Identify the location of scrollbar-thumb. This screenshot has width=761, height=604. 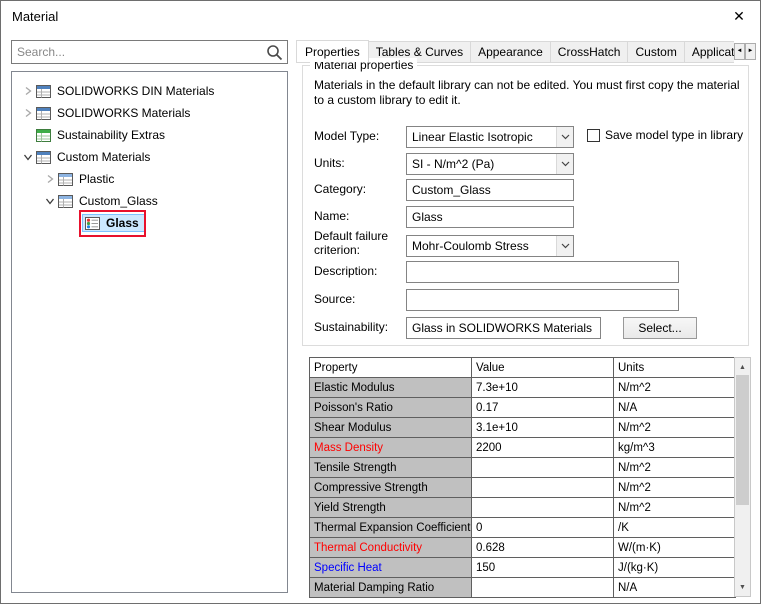
(742, 440).